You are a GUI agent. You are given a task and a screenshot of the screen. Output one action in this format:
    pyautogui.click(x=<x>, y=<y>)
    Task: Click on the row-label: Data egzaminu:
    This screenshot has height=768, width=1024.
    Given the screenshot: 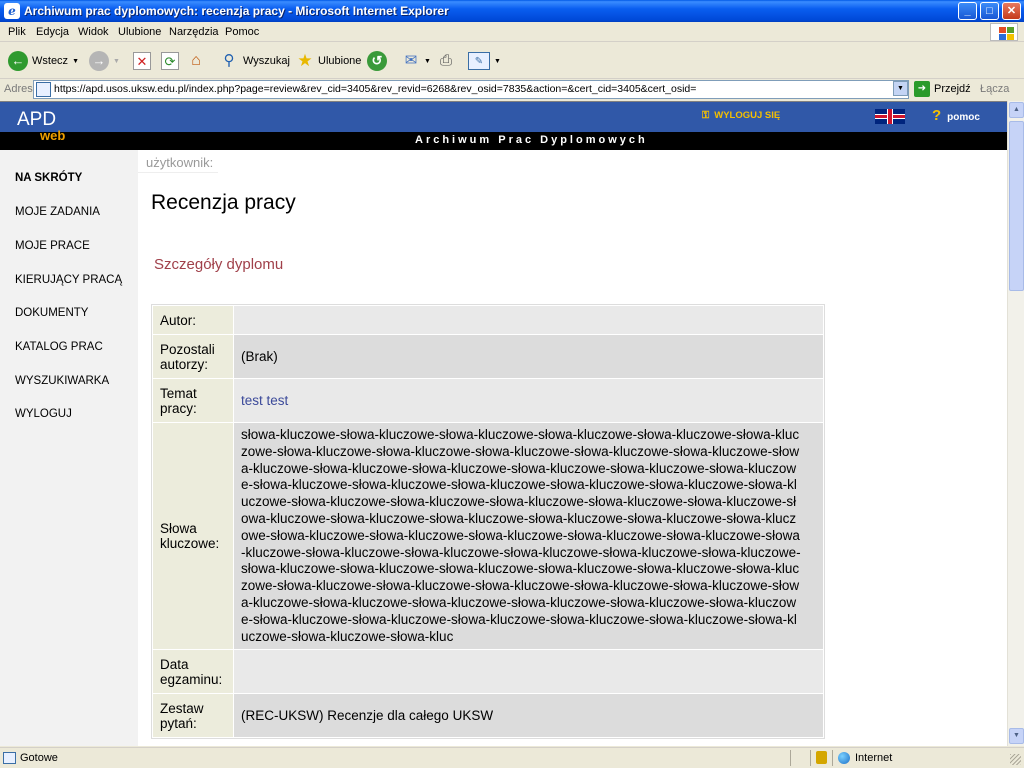 What is the action you would take?
    pyautogui.click(x=193, y=672)
    